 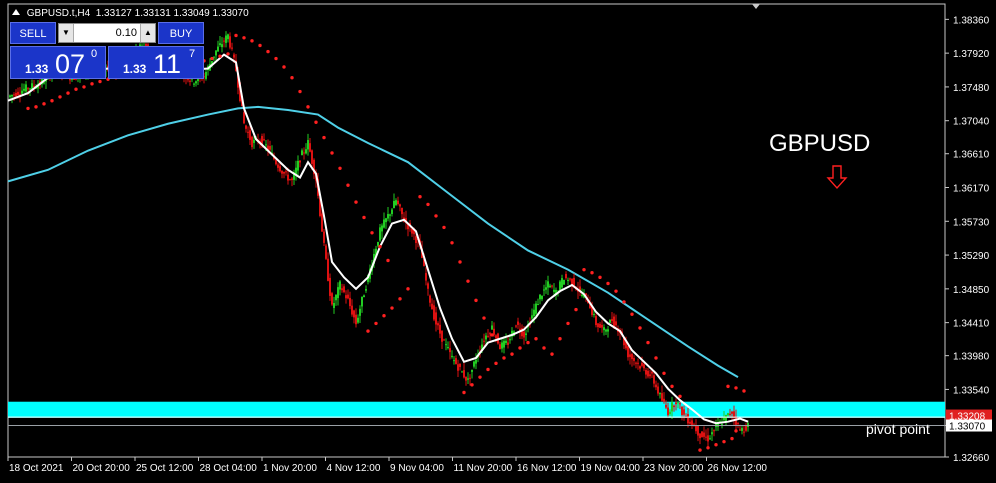 I want to click on buy-price-sup: 7, so click(x=192, y=54).